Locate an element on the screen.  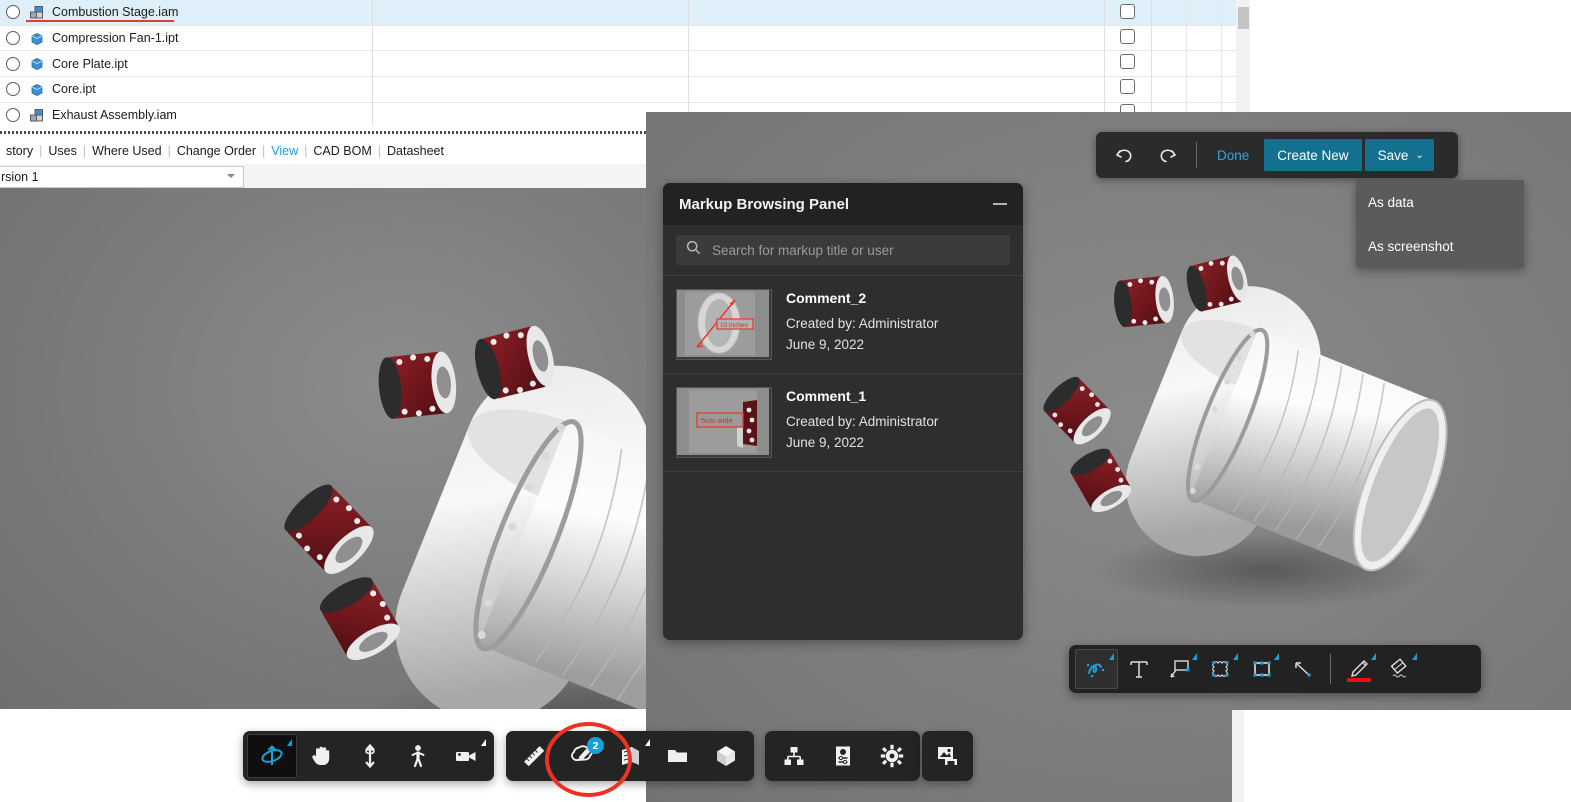
fill-tool is located at coordinates (1399, 669).